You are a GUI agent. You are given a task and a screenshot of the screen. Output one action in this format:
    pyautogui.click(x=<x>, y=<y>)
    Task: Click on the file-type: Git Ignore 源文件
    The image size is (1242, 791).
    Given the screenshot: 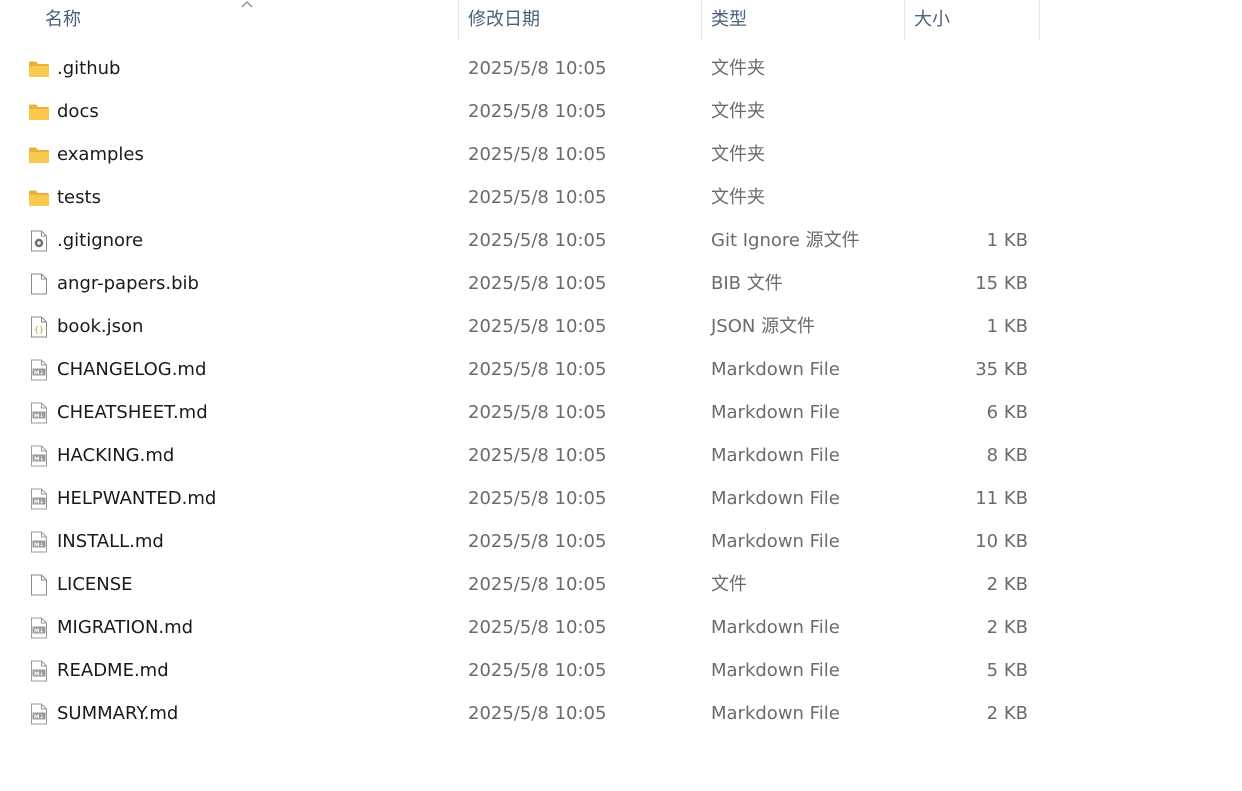 What is the action you would take?
    pyautogui.click(x=785, y=240)
    